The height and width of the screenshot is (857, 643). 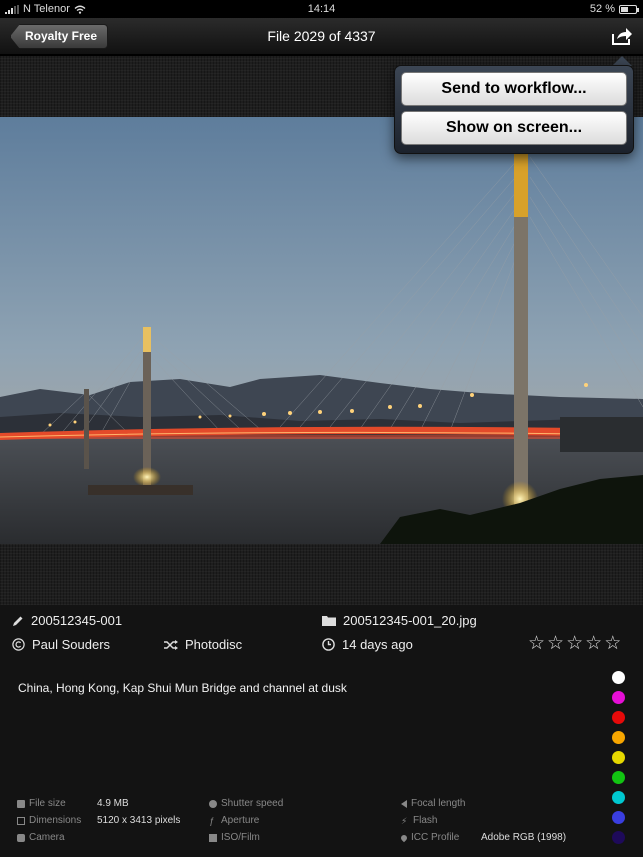 What do you see at coordinates (59, 36) in the screenshot?
I see `back-button: Royalty Free` at bounding box center [59, 36].